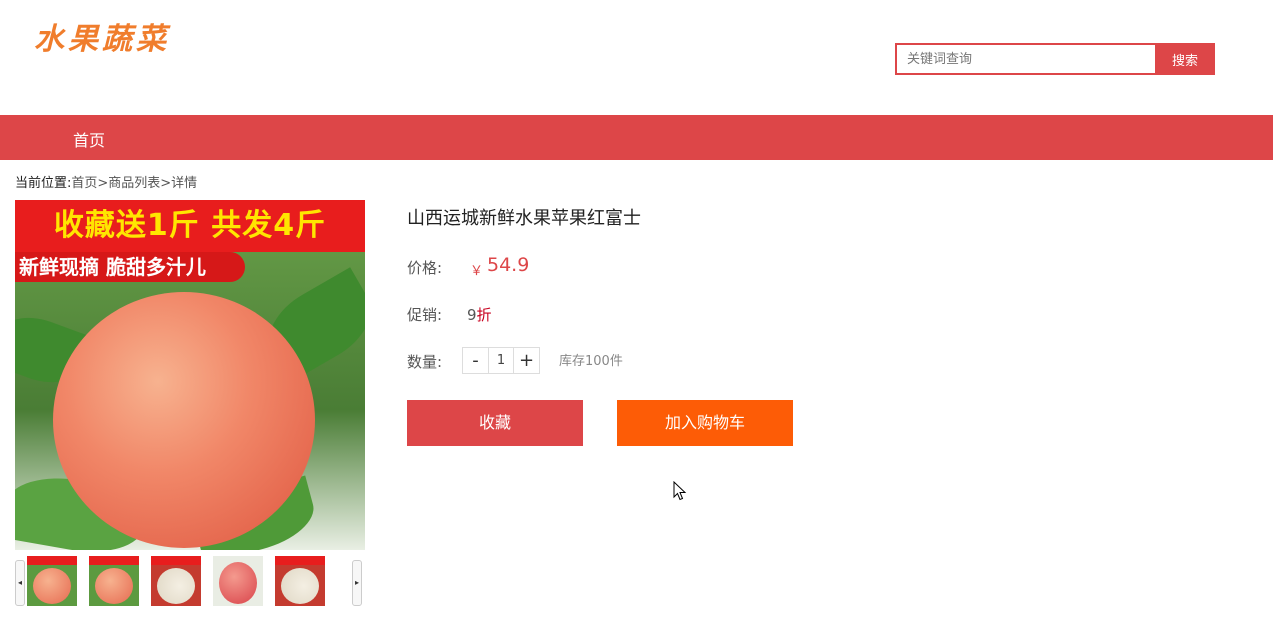  I want to click on search-button: 搜索, so click(1185, 59).